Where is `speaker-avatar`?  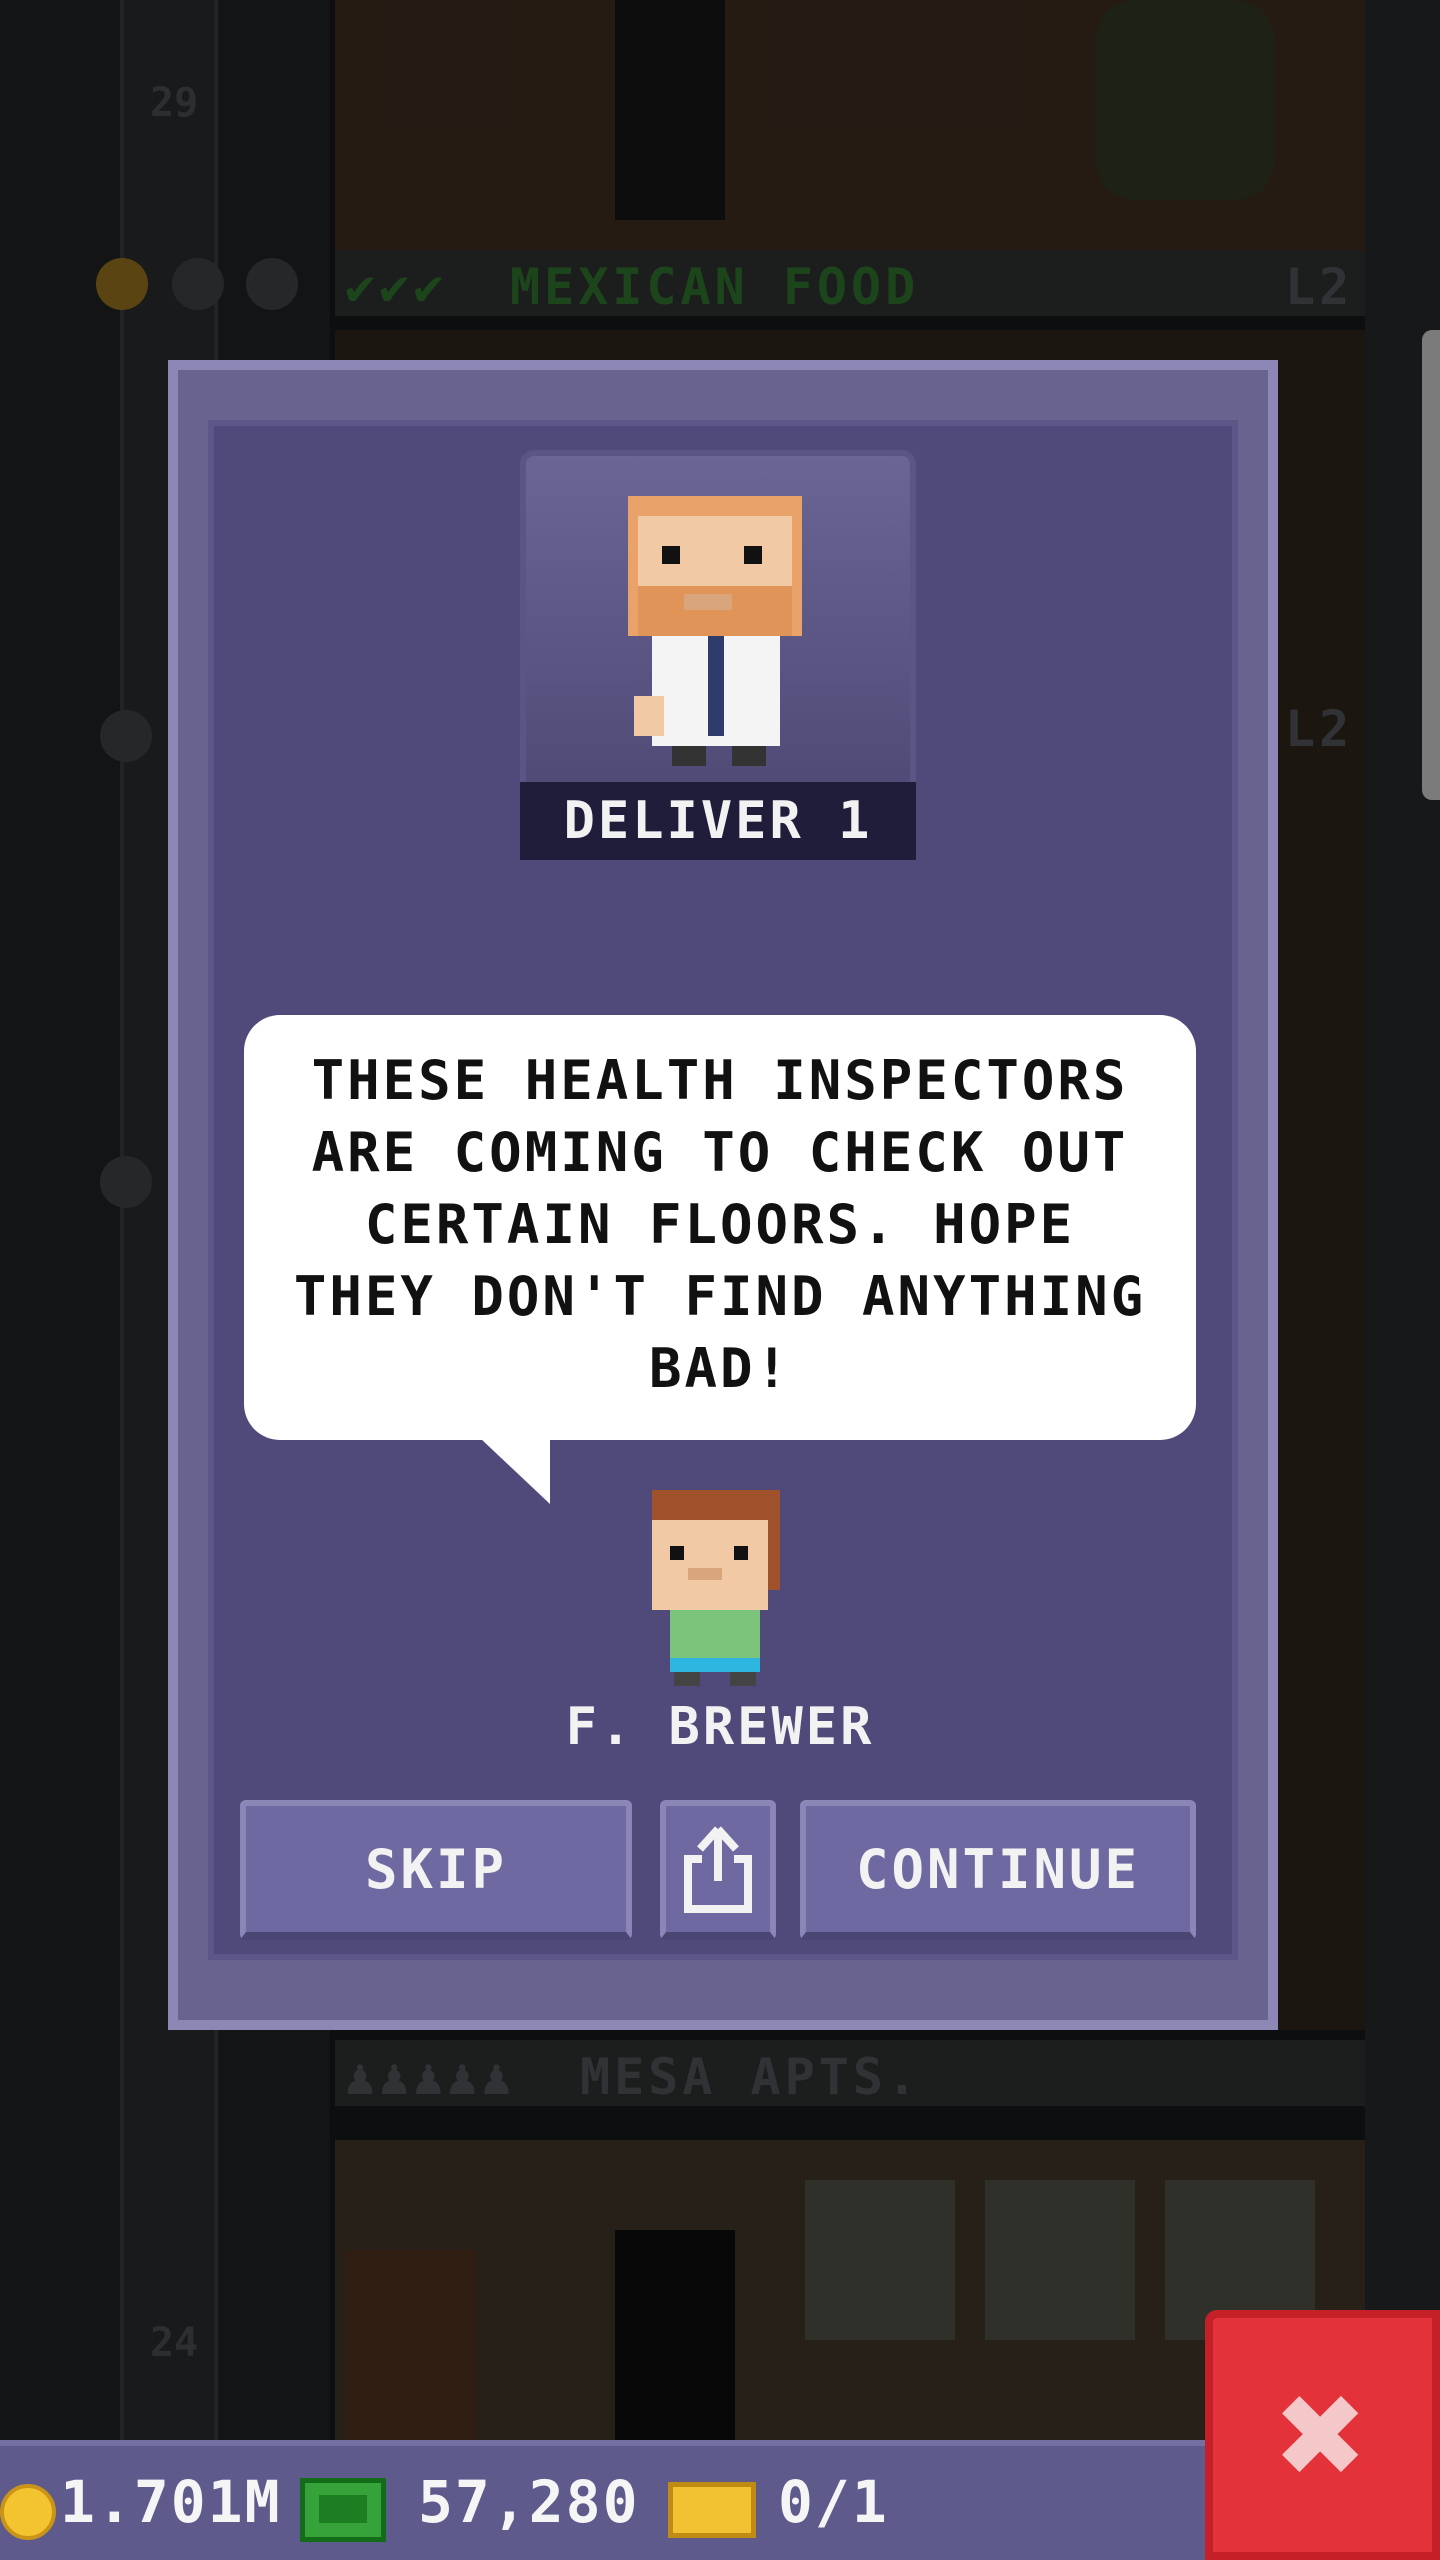
speaker-avatar is located at coordinates (716, 1588).